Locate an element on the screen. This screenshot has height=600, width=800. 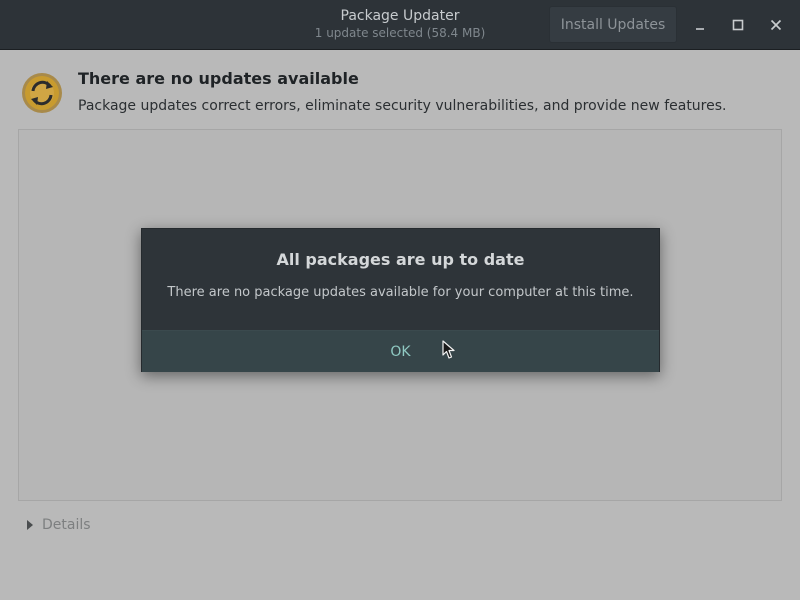
update-sync-icon is located at coordinates (42, 93).